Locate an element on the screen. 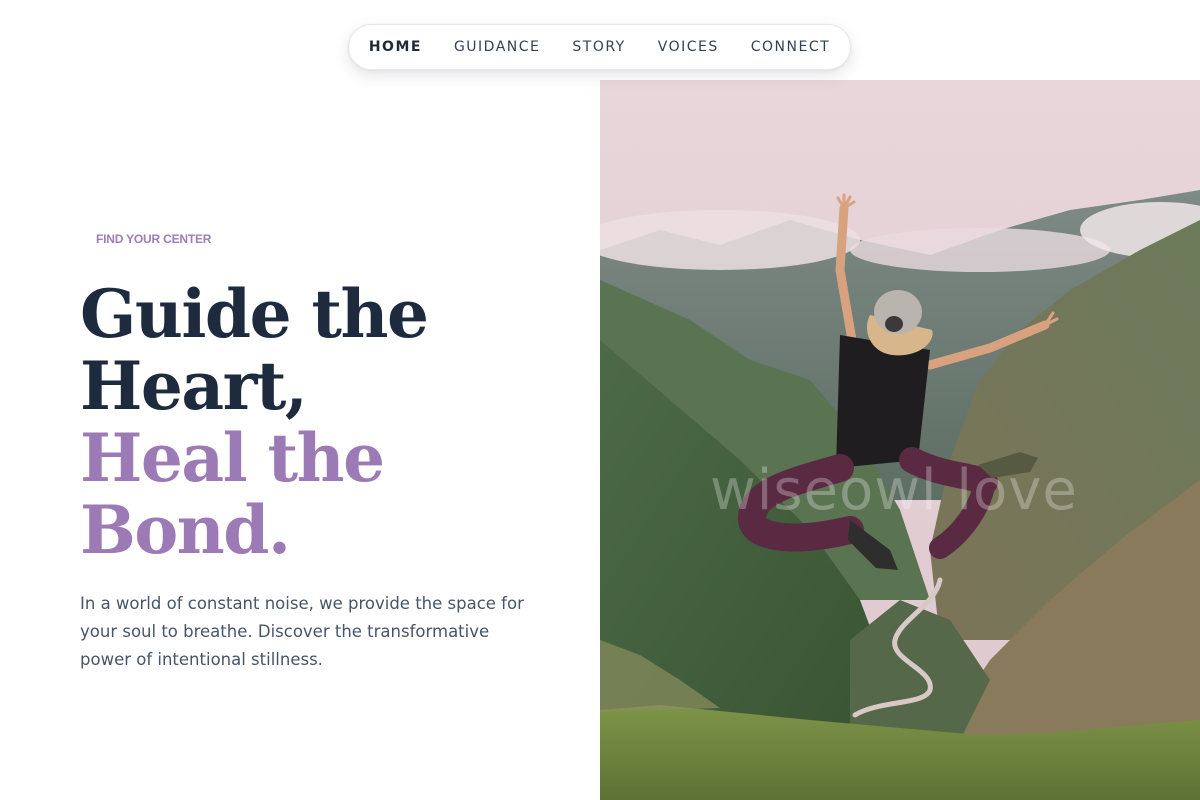  nav-item-guidance: GUIDANCE is located at coordinates (497, 47).